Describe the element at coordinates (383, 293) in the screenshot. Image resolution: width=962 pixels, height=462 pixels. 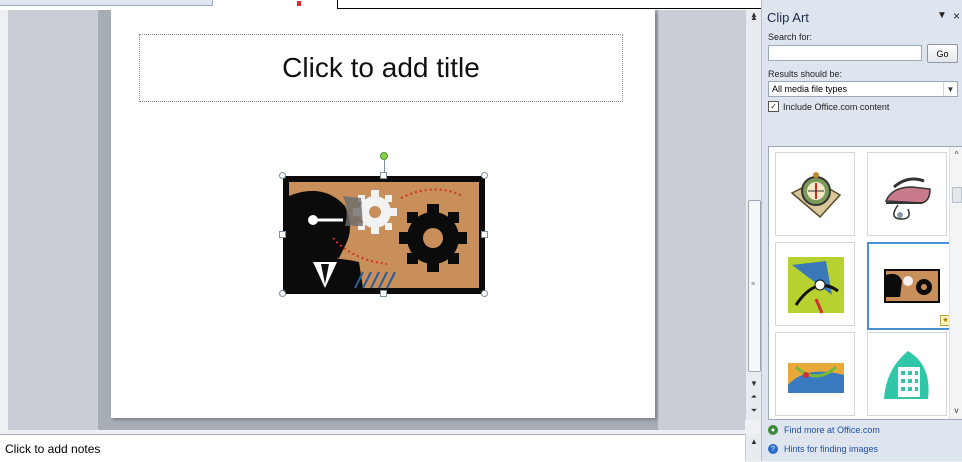
I see `resize-handle-bottom` at that location.